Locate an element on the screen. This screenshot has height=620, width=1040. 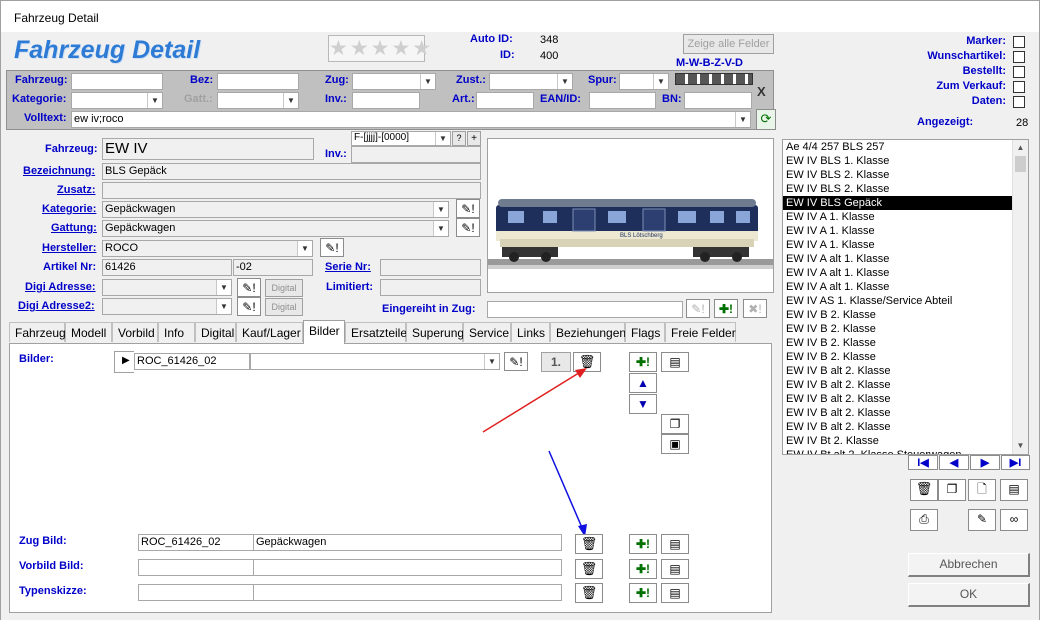
nav-prev-button: ◀ is located at coordinates (954, 462).